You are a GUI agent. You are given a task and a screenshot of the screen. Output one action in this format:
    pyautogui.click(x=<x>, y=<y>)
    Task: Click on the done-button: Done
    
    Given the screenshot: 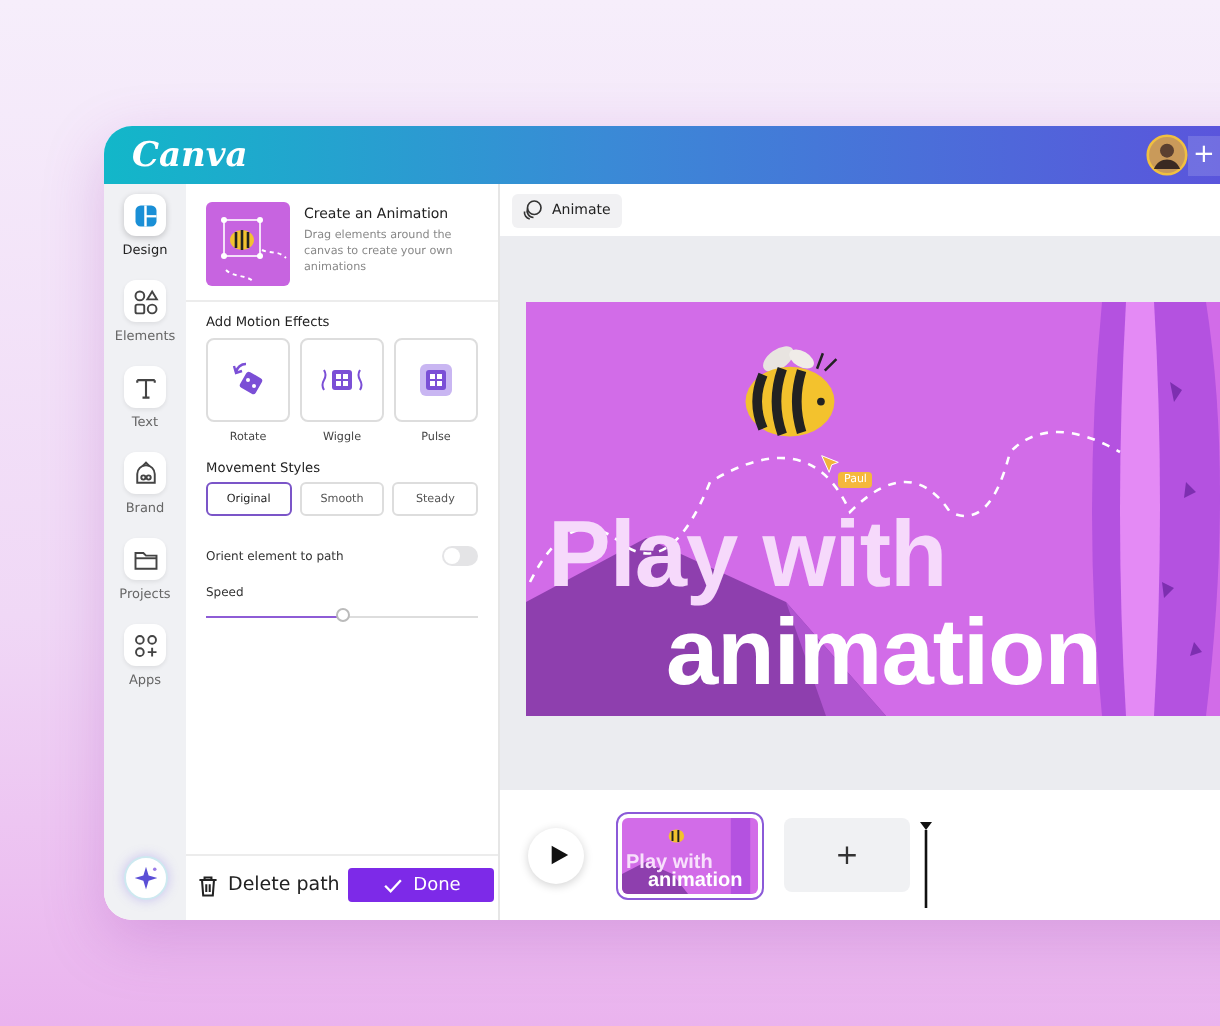 What is the action you would take?
    pyautogui.click(x=421, y=885)
    